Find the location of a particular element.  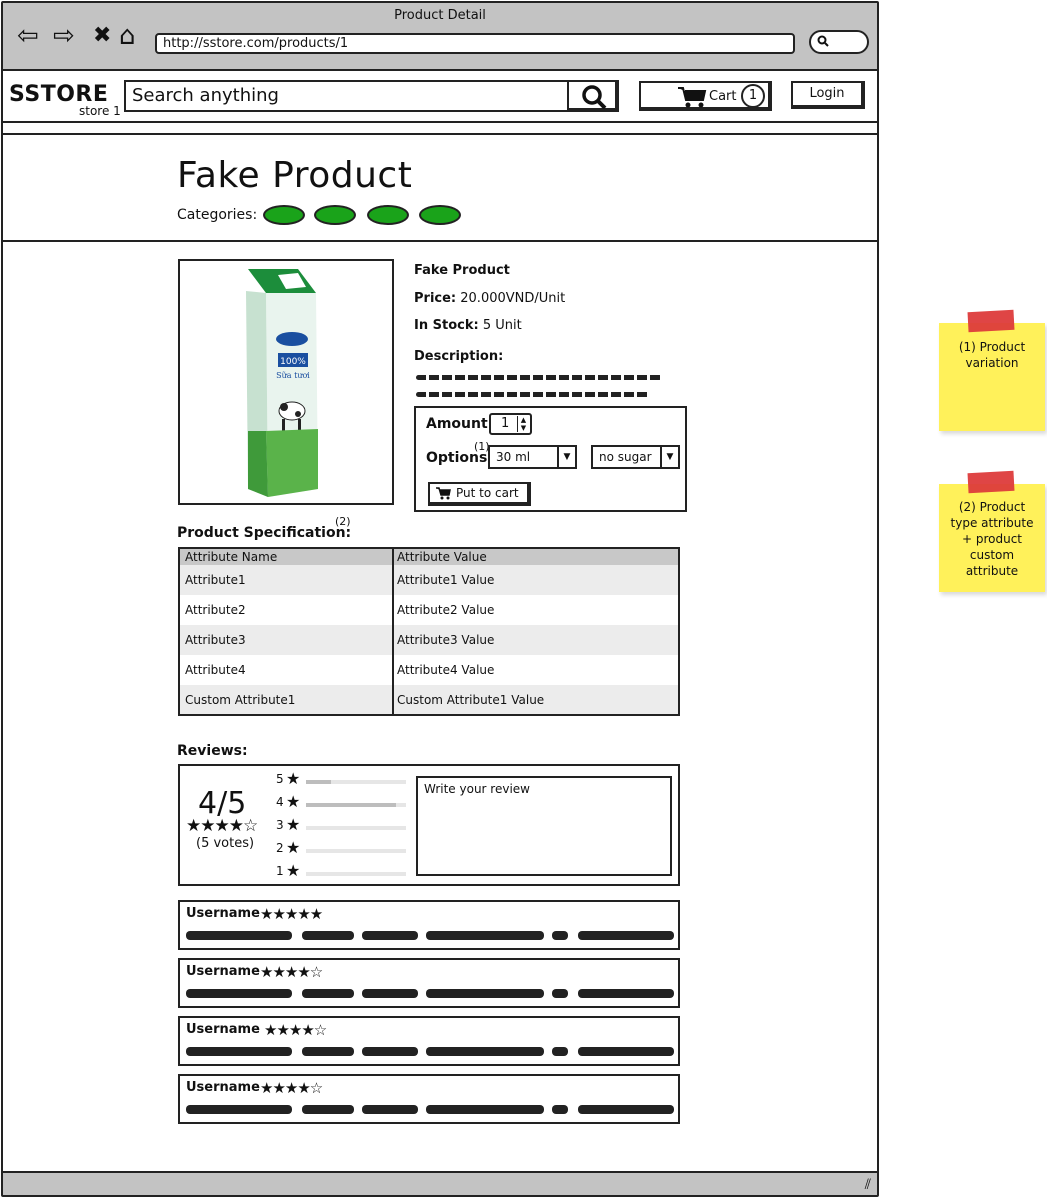

title-divider is located at coordinates (440, 241).